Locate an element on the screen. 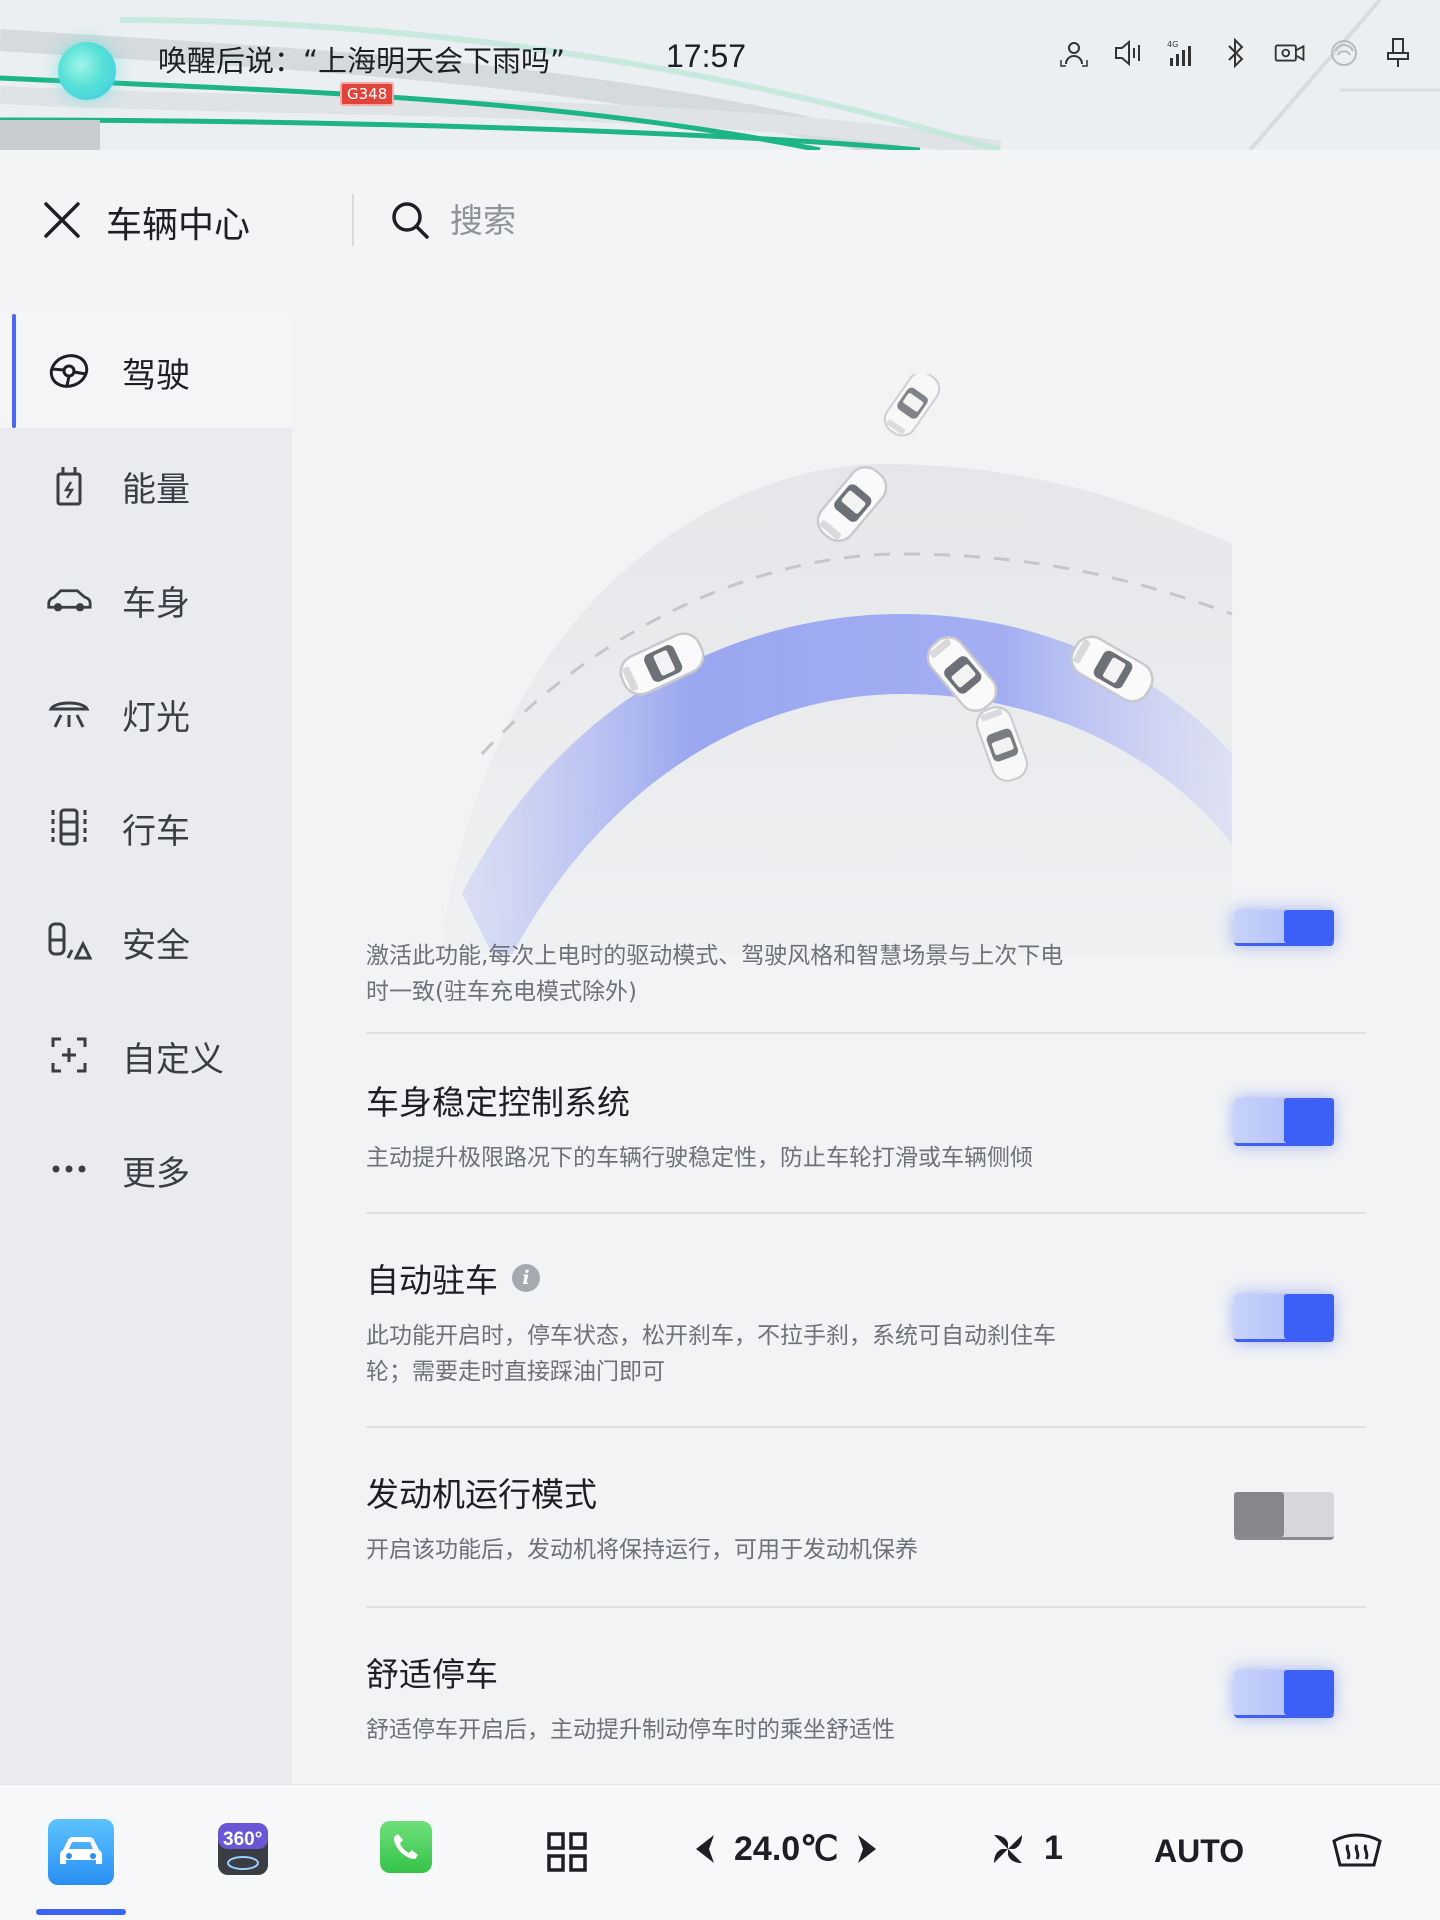 This screenshot has width=1440, height=1920. voice-assistant-orb is located at coordinates (87, 71).